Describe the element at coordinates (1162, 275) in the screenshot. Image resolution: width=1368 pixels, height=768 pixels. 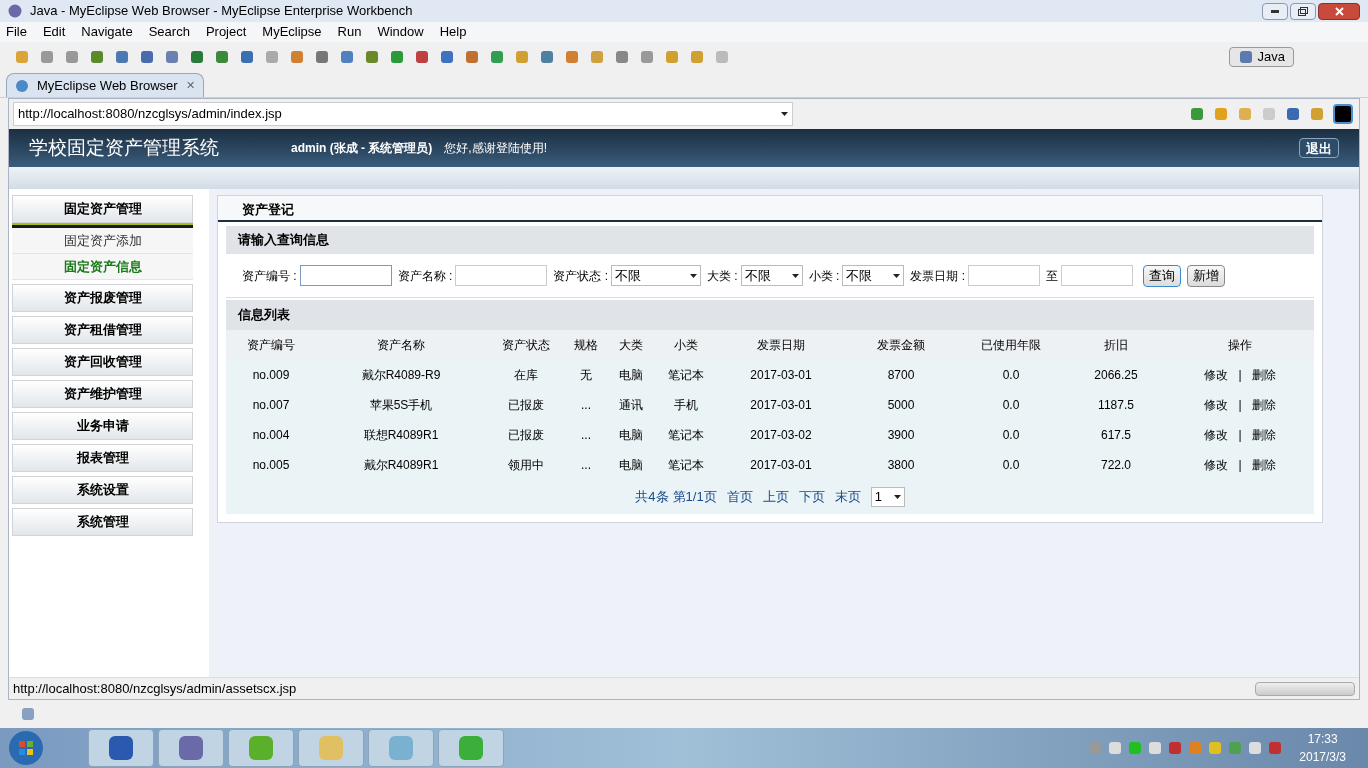
I see `form-button: 查询` at that location.